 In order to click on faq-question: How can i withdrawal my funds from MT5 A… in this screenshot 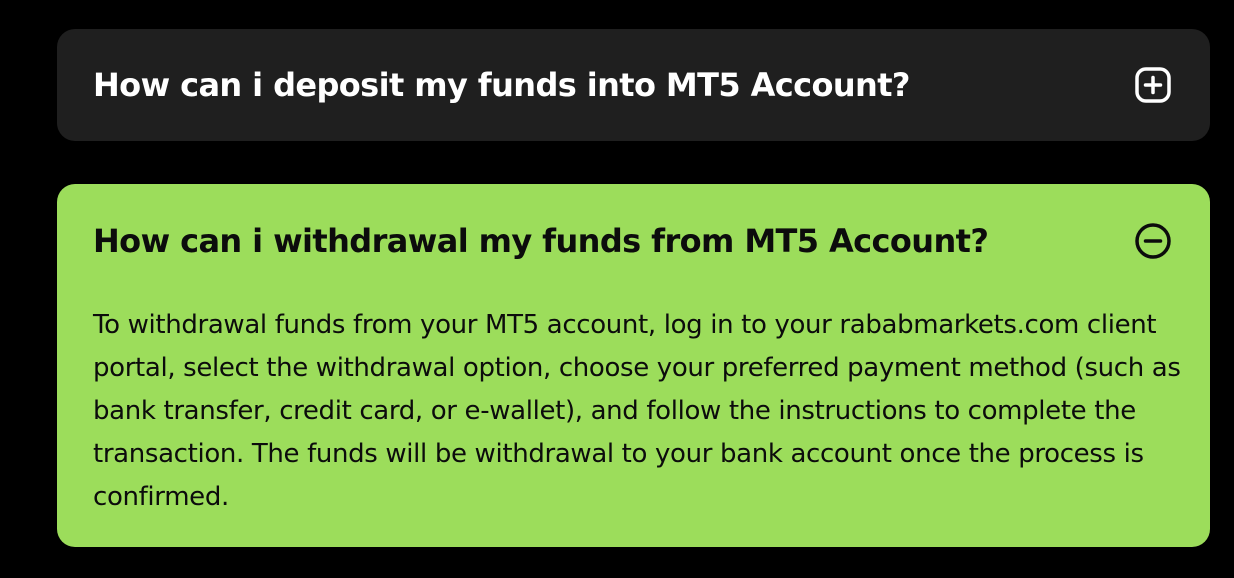, I will do `click(541, 241)`.